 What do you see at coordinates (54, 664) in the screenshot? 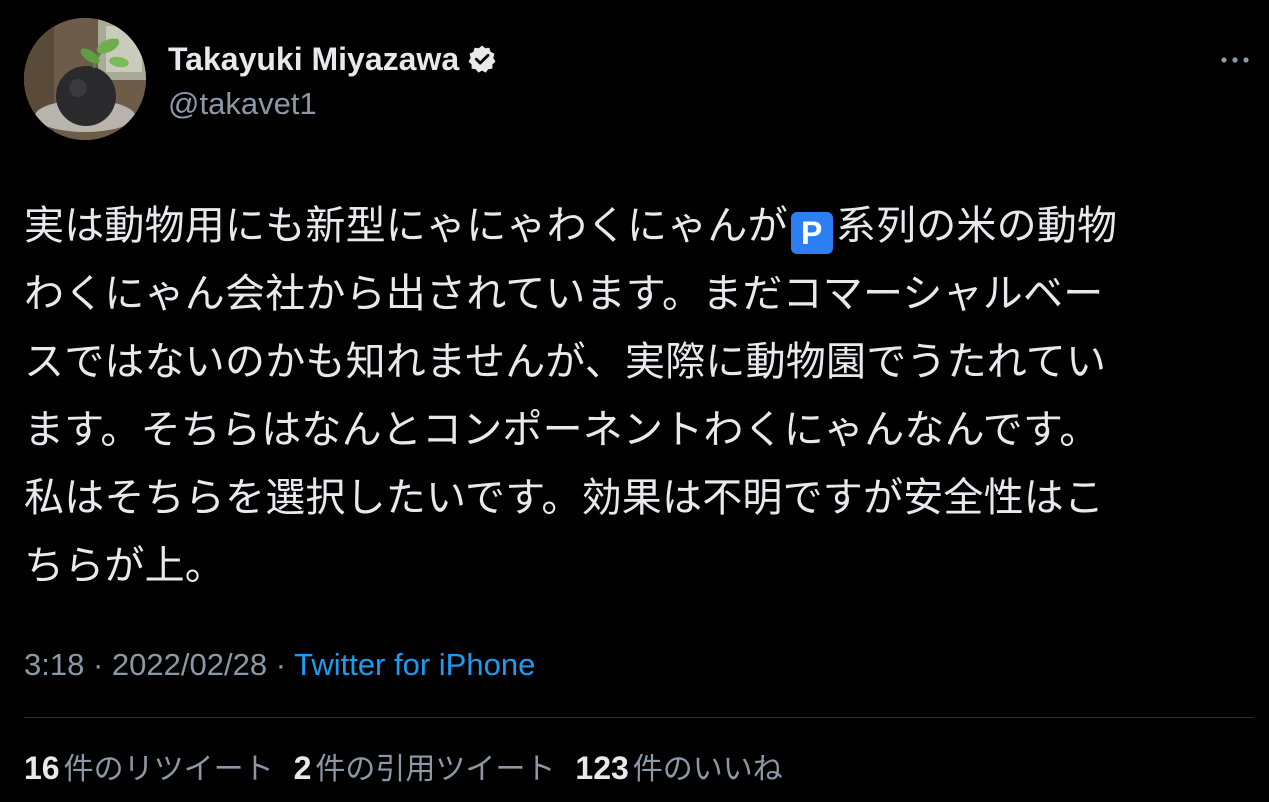
I see `tweet-time: 3:18` at bounding box center [54, 664].